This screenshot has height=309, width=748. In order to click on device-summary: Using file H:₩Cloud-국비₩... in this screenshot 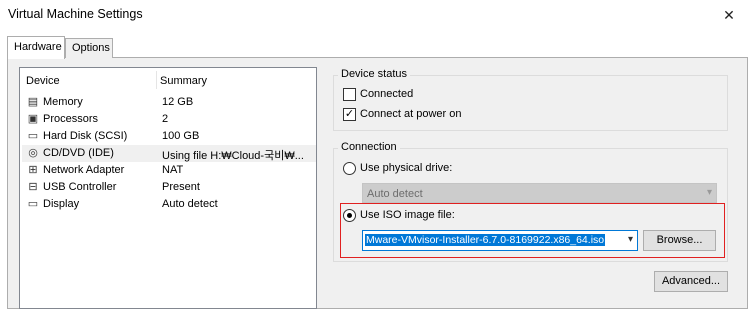, I will do `click(233, 156)`.